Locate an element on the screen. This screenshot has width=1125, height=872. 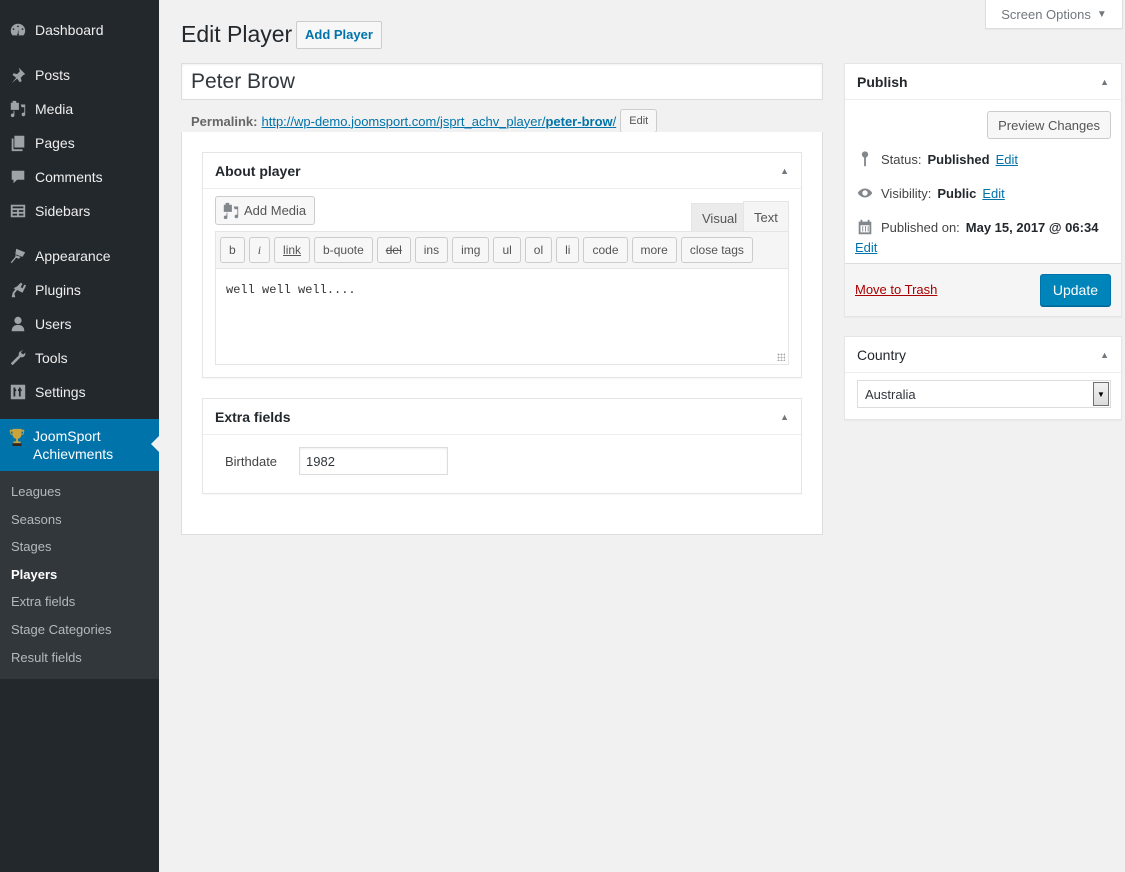
qt-more-button: more is located at coordinates (654, 250).